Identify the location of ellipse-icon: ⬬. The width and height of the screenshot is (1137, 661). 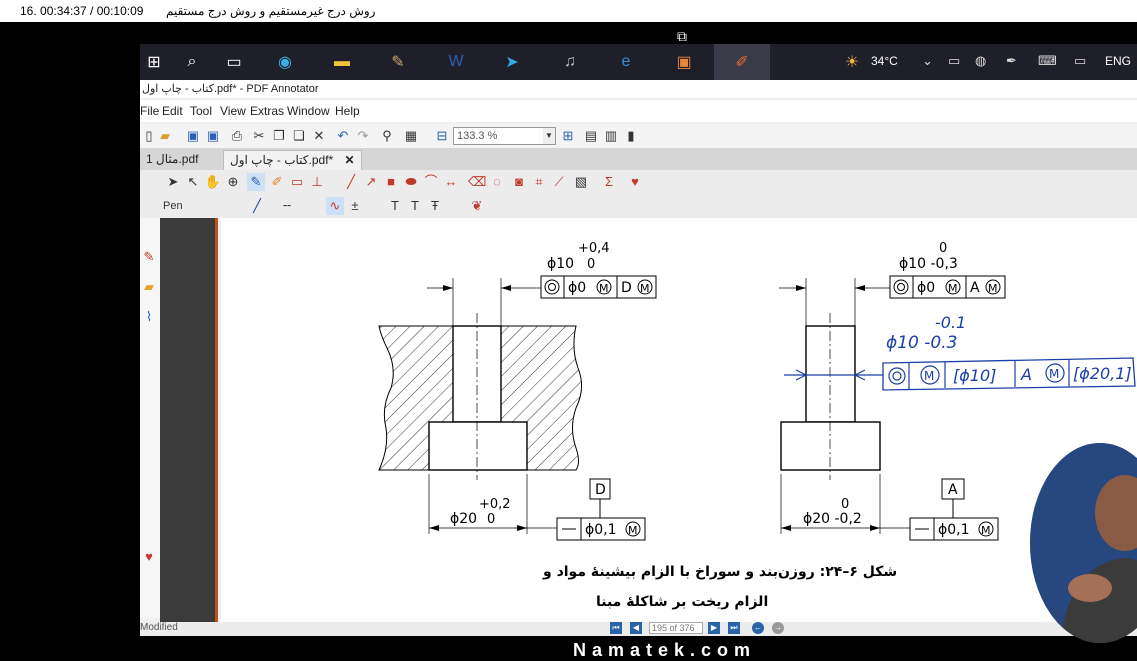
(411, 182).